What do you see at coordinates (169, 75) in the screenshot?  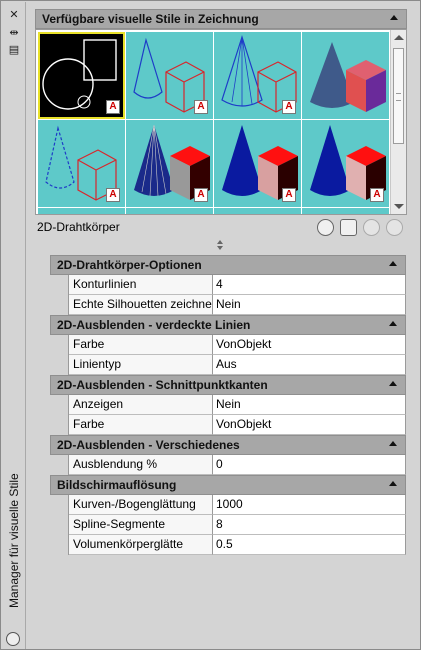 I see `style-thumbnail-3d-wireframe: A` at bounding box center [169, 75].